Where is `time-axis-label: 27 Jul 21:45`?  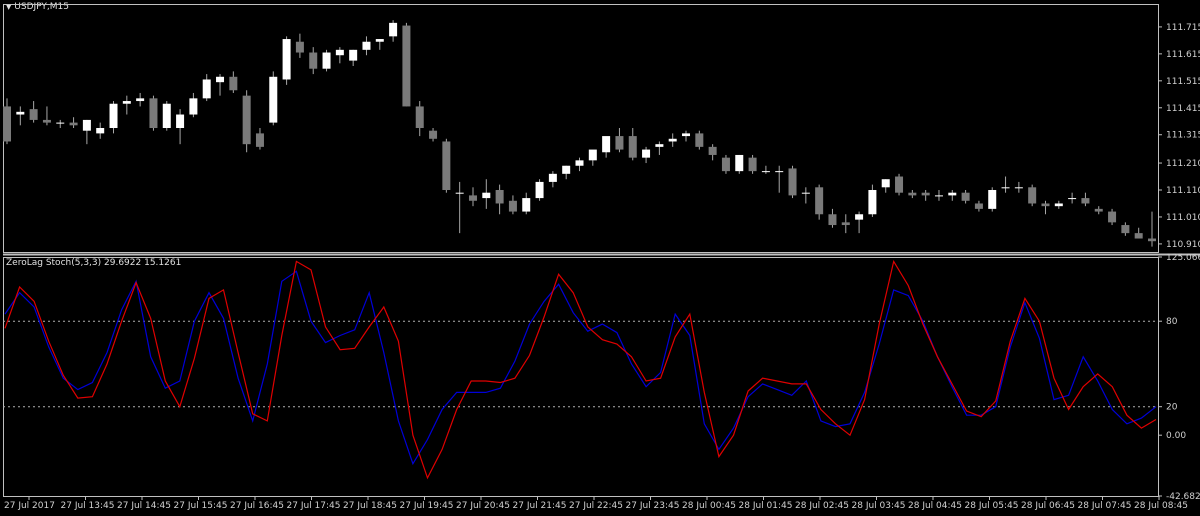 time-axis-label: 27 Jul 21:45 is located at coordinates (540, 506).